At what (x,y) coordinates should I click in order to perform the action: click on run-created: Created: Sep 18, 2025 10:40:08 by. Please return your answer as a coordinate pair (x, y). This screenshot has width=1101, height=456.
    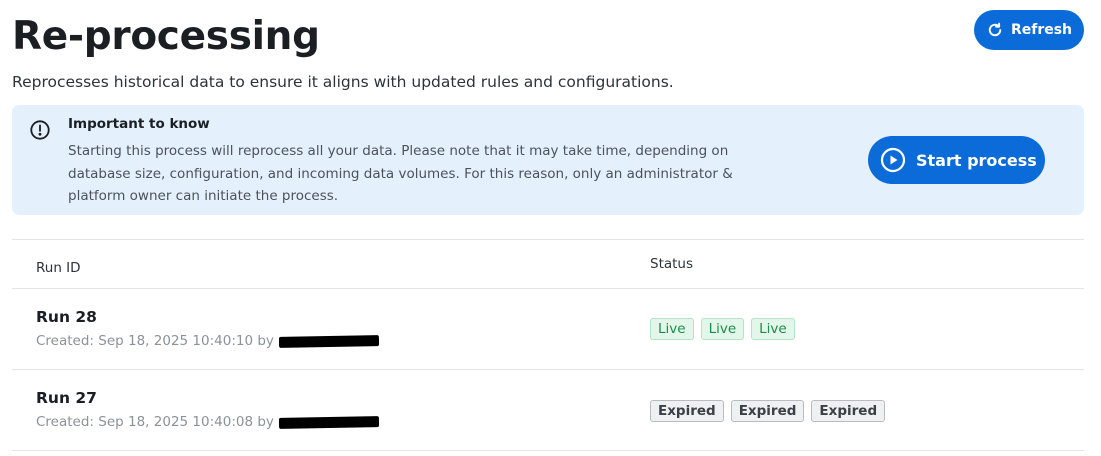
    Looking at the image, I should click on (207, 422).